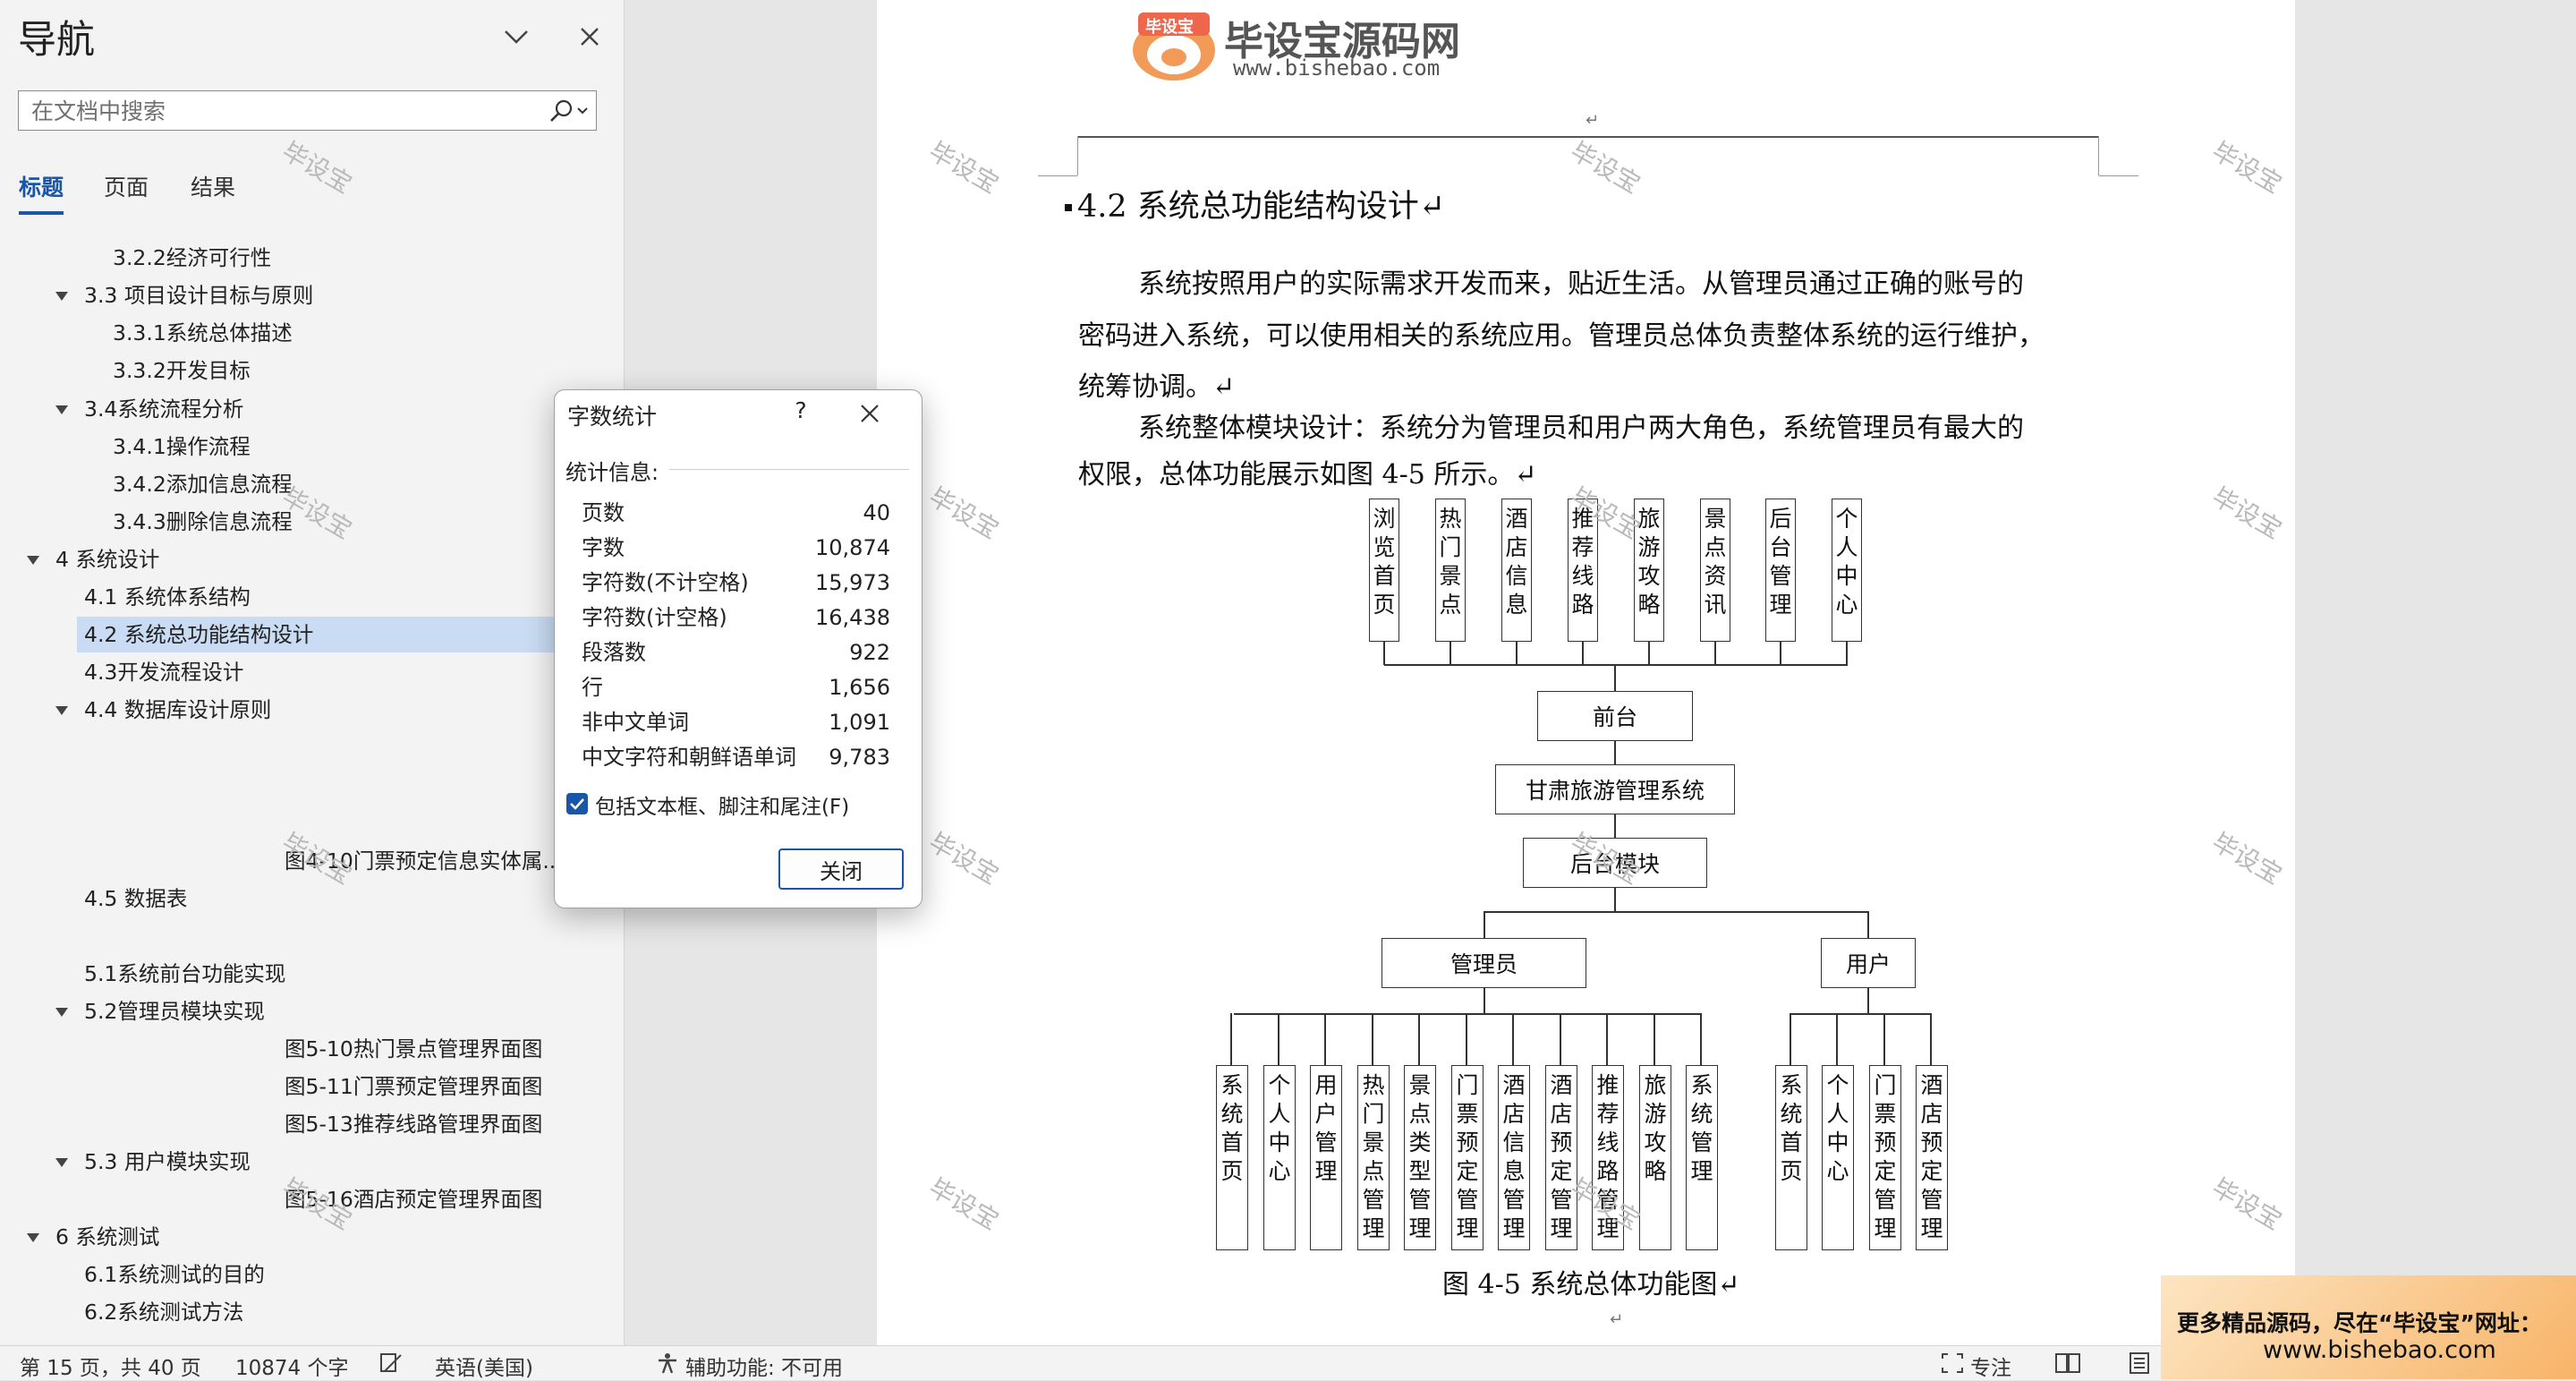  What do you see at coordinates (736, 513) in the screenshot?
I see `stat-row: 页数 40` at bounding box center [736, 513].